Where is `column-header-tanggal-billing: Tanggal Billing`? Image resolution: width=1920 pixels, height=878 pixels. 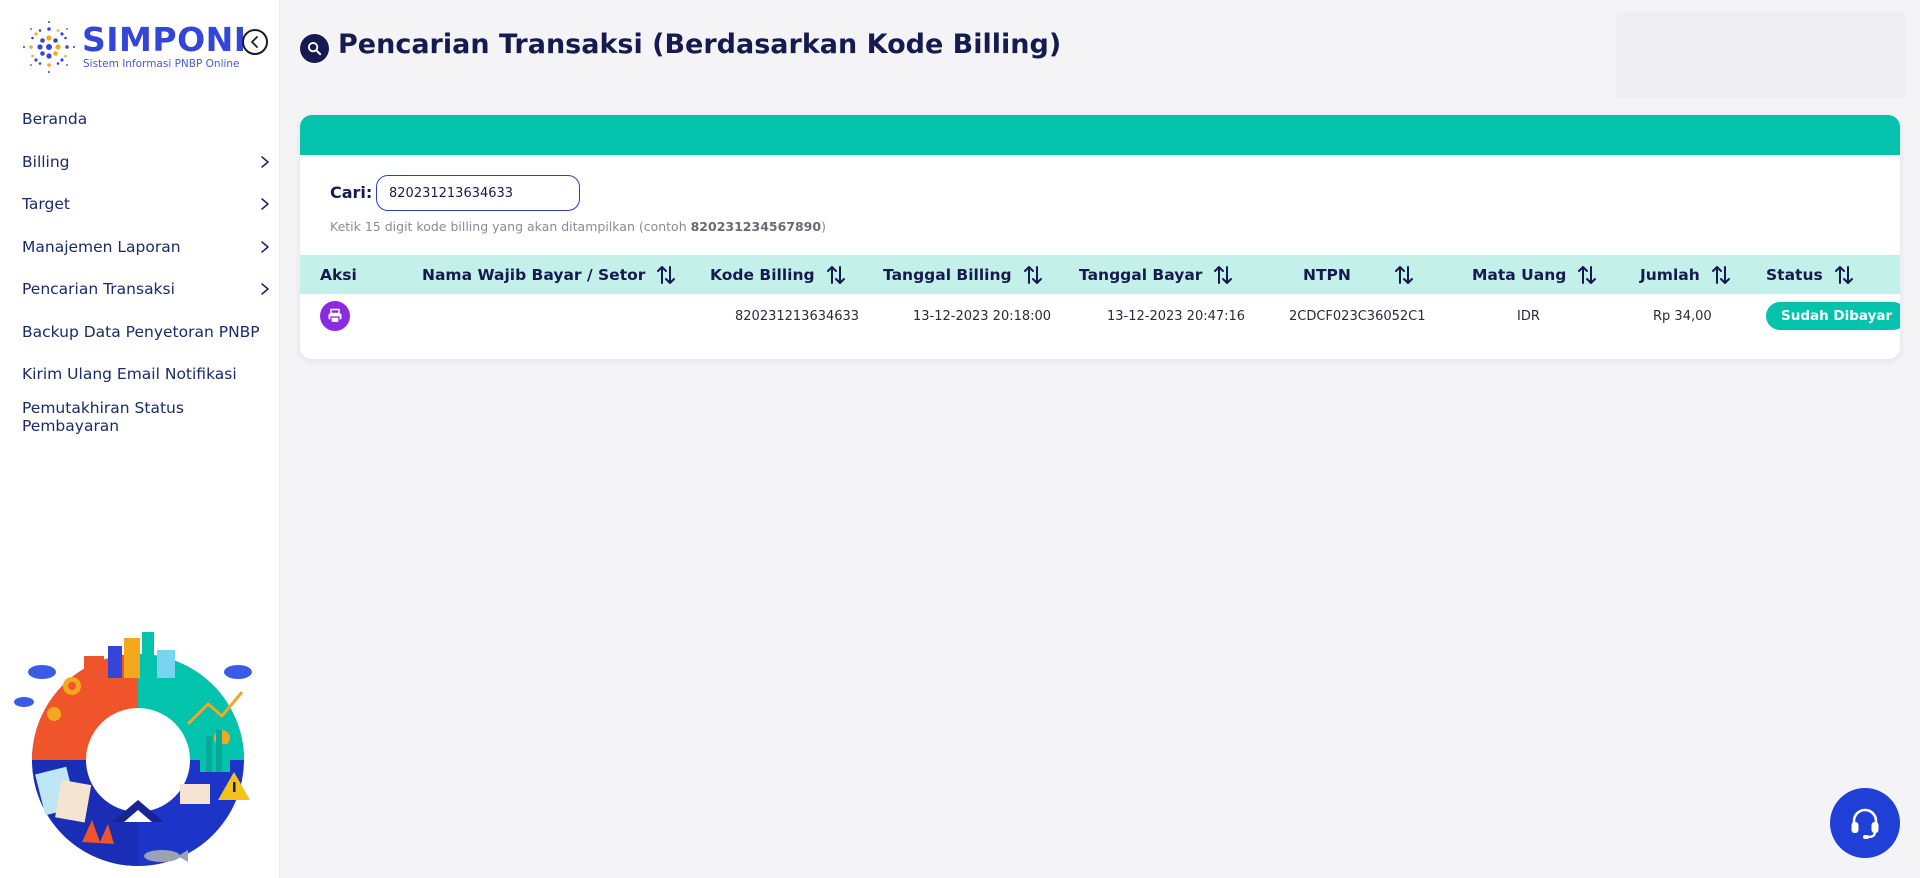 column-header-tanggal-billing: Tanggal Billing is located at coordinates (963, 274).